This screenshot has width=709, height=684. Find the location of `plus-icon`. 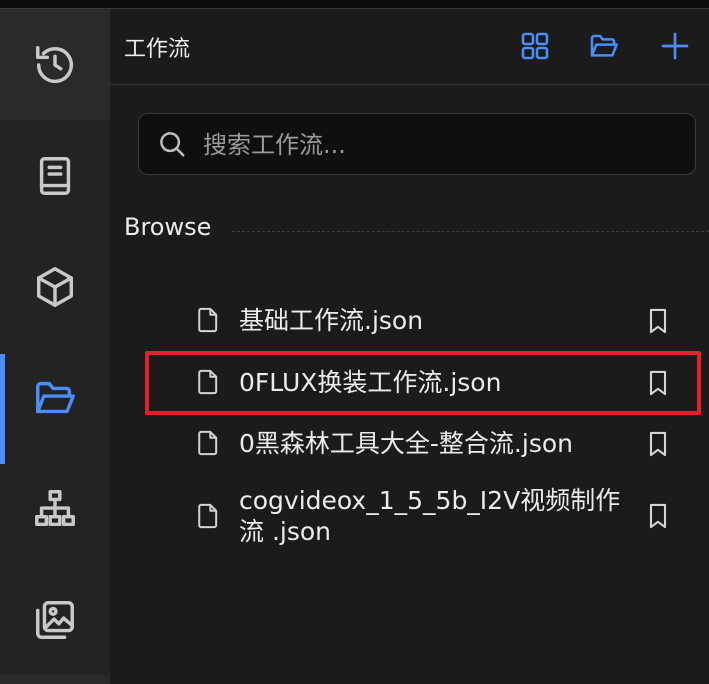

plus-icon is located at coordinates (675, 46).